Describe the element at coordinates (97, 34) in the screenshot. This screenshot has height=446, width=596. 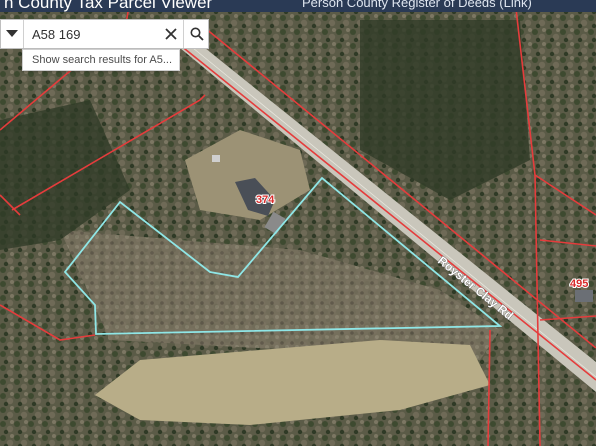
I see `search-input` at that location.